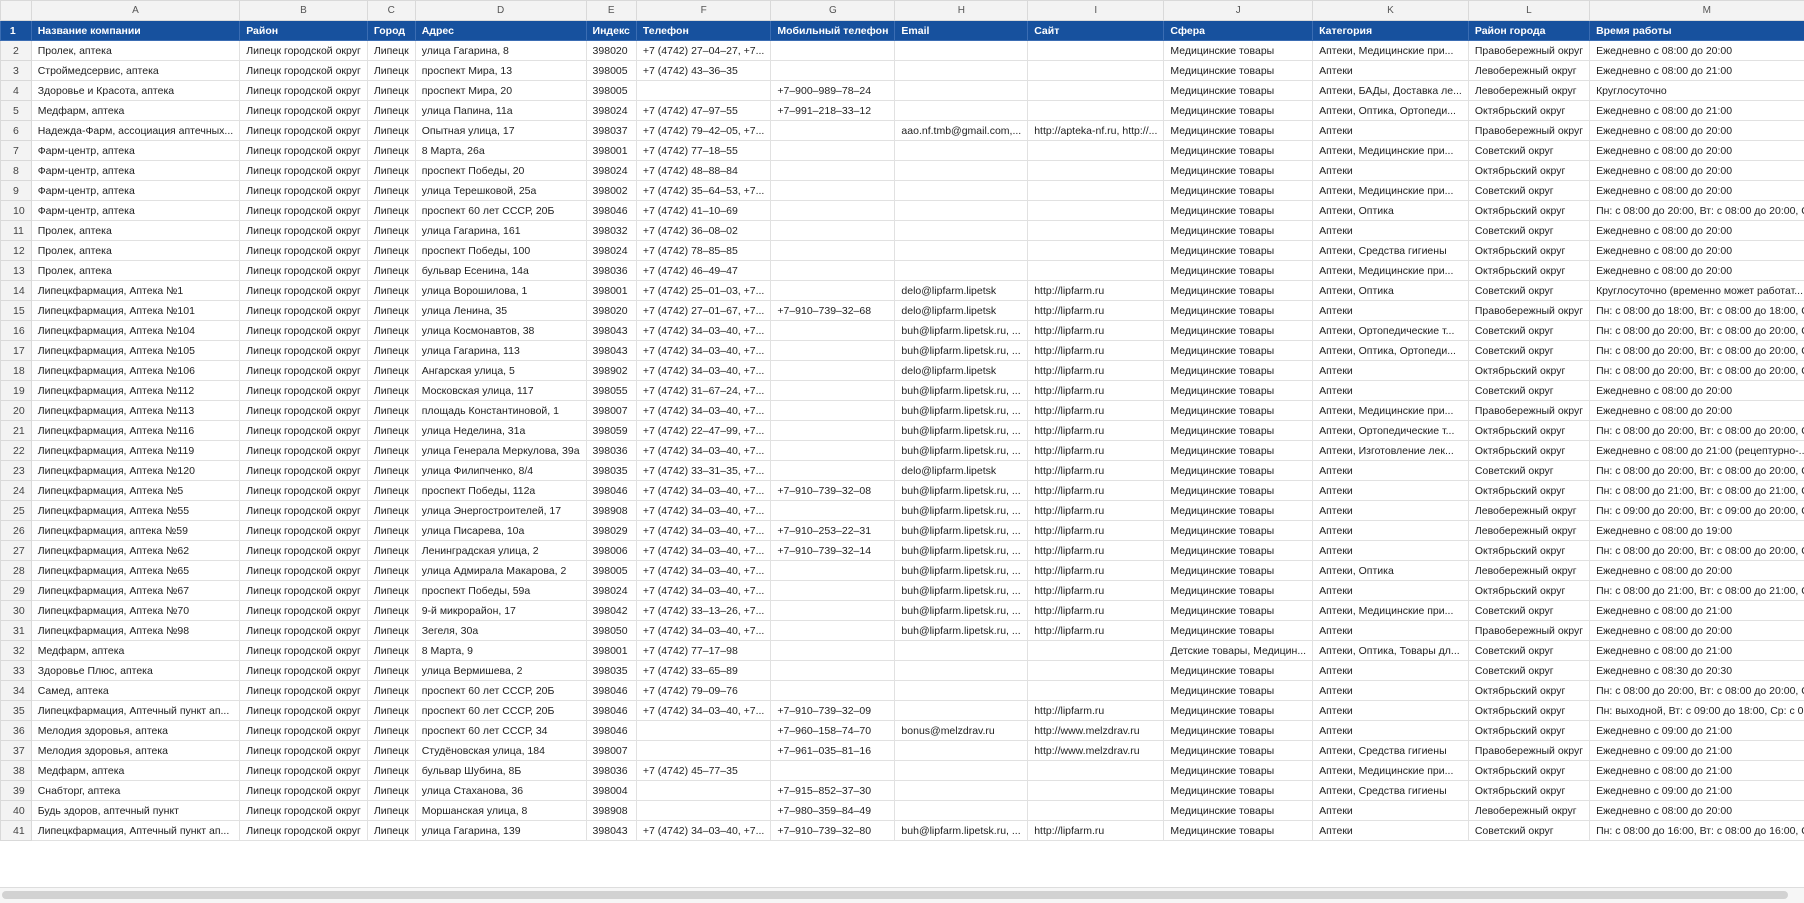  Describe the element at coordinates (611, 51) in the screenshot. I see `table-cell: 398020` at that location.